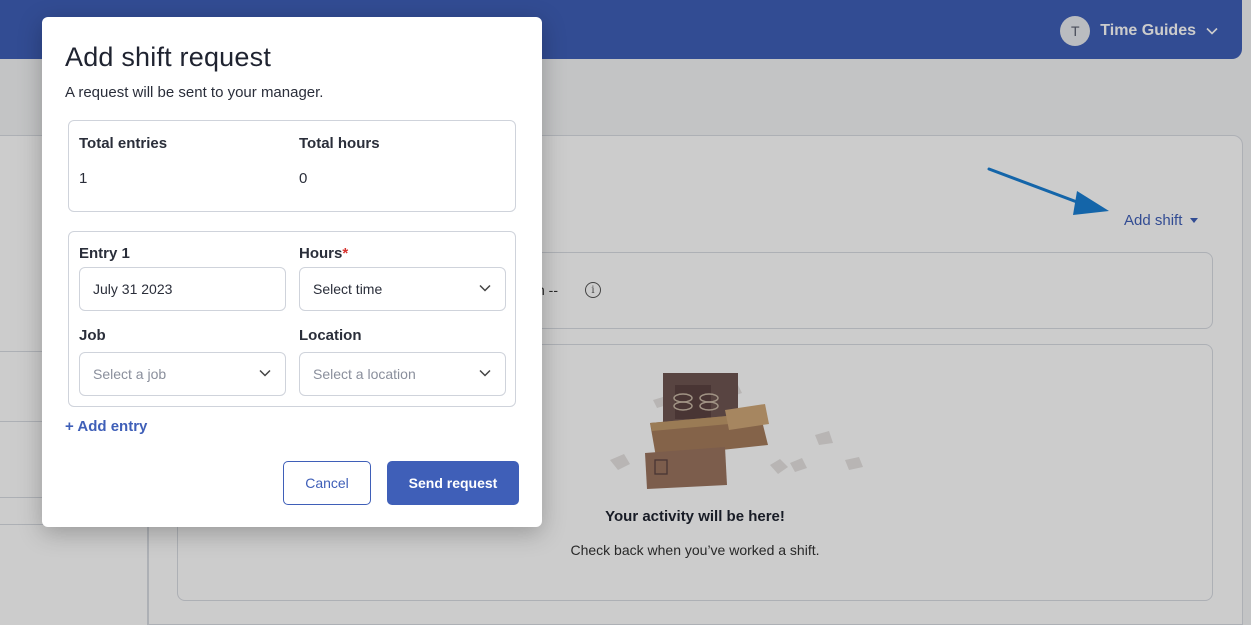 The image size is (1251, 625). What do you see at coordinates (327, 483) in the screenshot?
I see `cancel-button: Cancel` at bounding box center [327, 483].